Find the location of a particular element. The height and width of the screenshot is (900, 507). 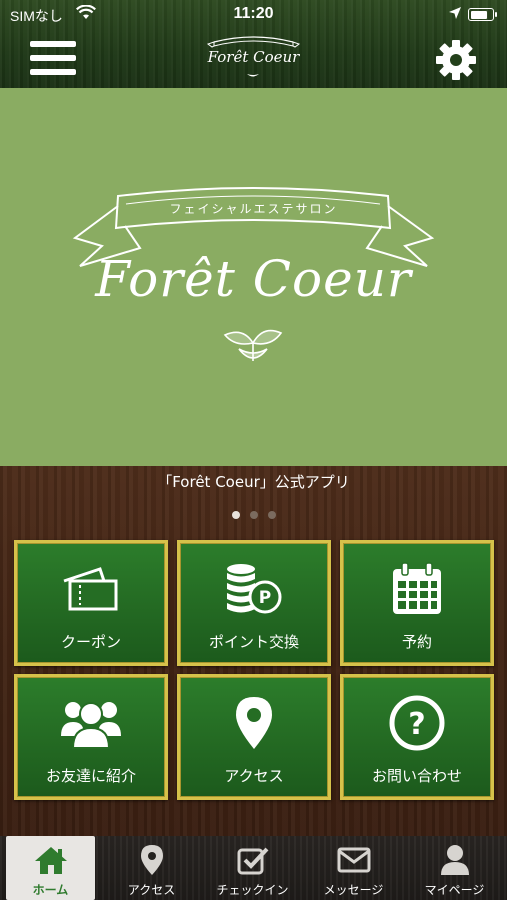

reservation-tile: 予約 is located at coordinates (417, 603).